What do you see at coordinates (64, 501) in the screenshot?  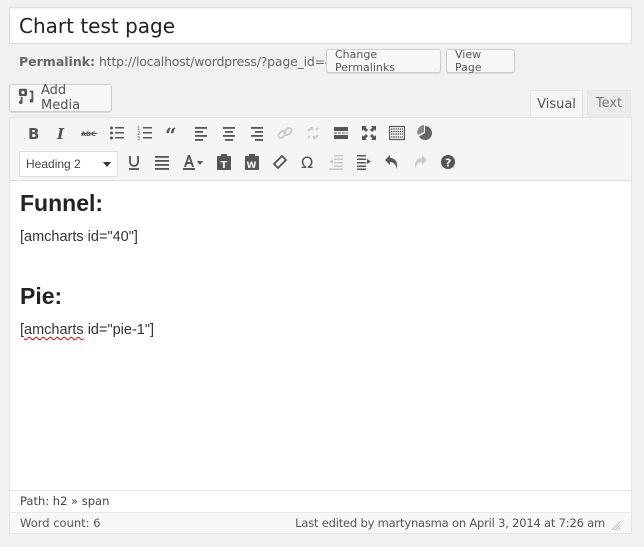 I see `element-path-text: Path: h2 » span` at bounding box center [64, 501].